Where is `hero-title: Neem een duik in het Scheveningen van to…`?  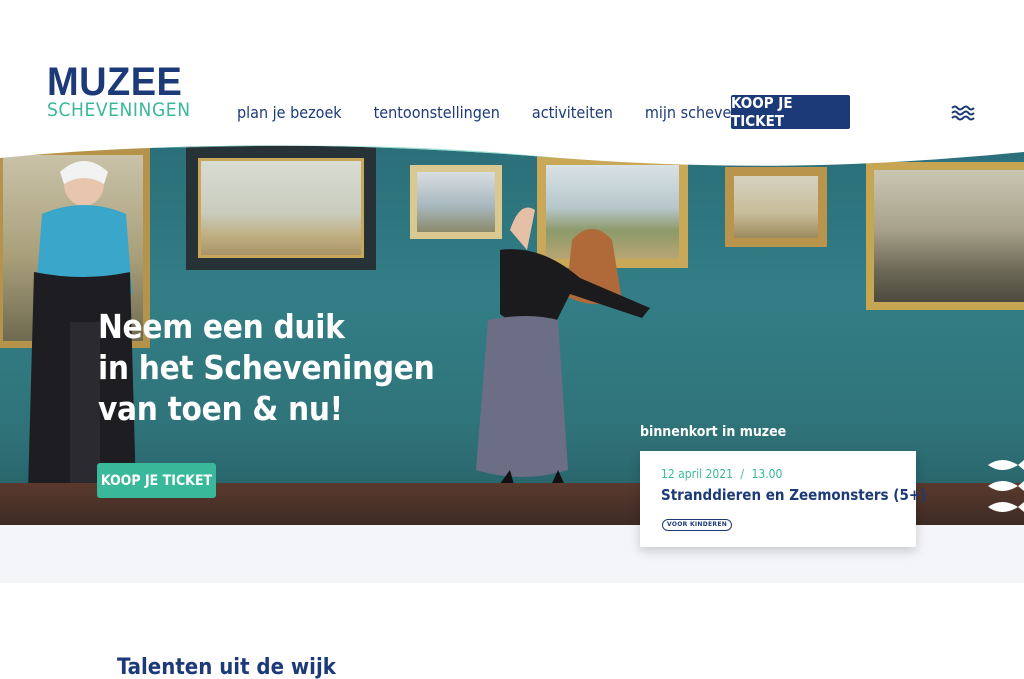
hero-title: Neem een duik in het Scheveningen van to… is located at coordinates (278, 367).